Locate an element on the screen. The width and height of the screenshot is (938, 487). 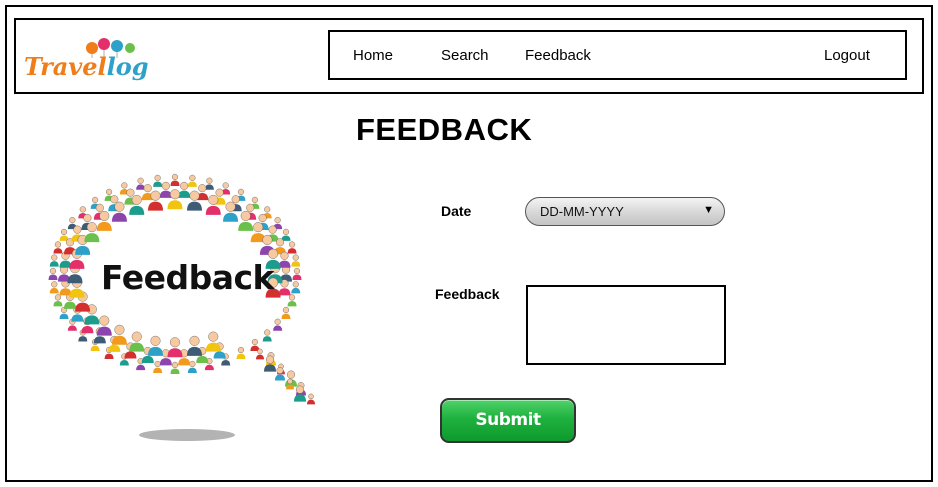
nav-bar: Home Search Feedback Logout is located at coordinates (617, 55).